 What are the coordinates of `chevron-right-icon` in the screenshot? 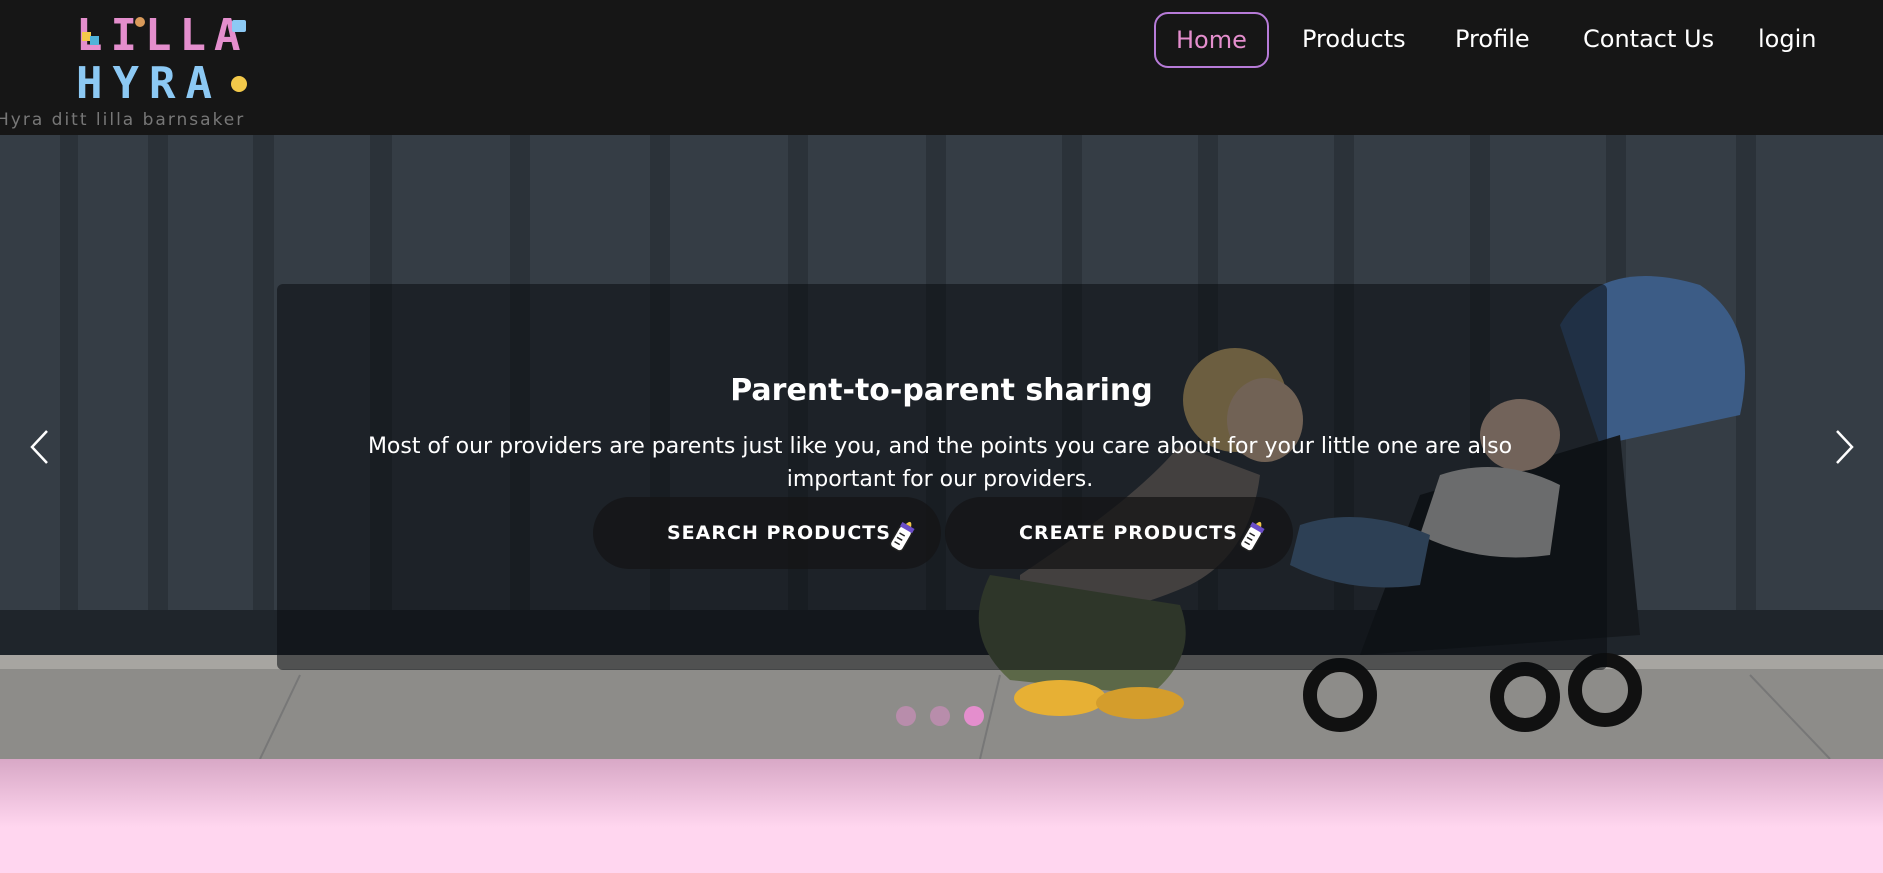 It's located at (1845, 447).